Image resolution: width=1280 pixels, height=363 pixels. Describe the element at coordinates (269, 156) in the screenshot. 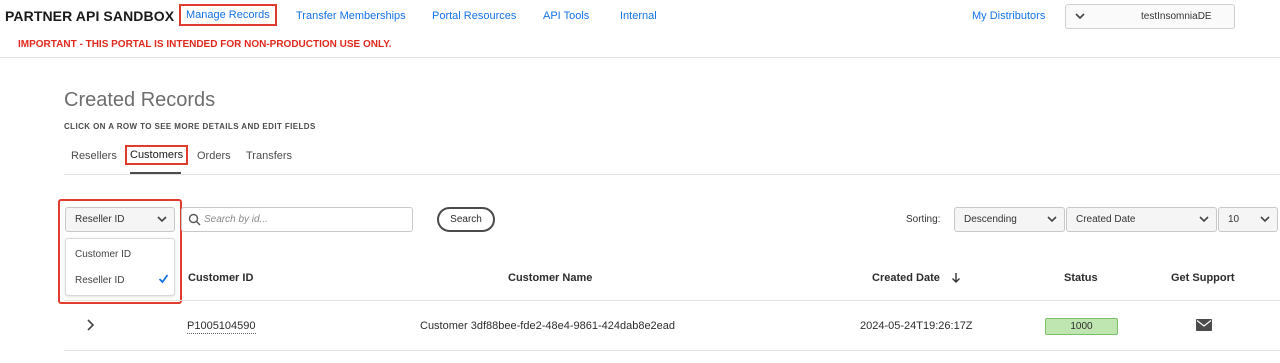

I see `tab-transfers: Transfers` at that location.